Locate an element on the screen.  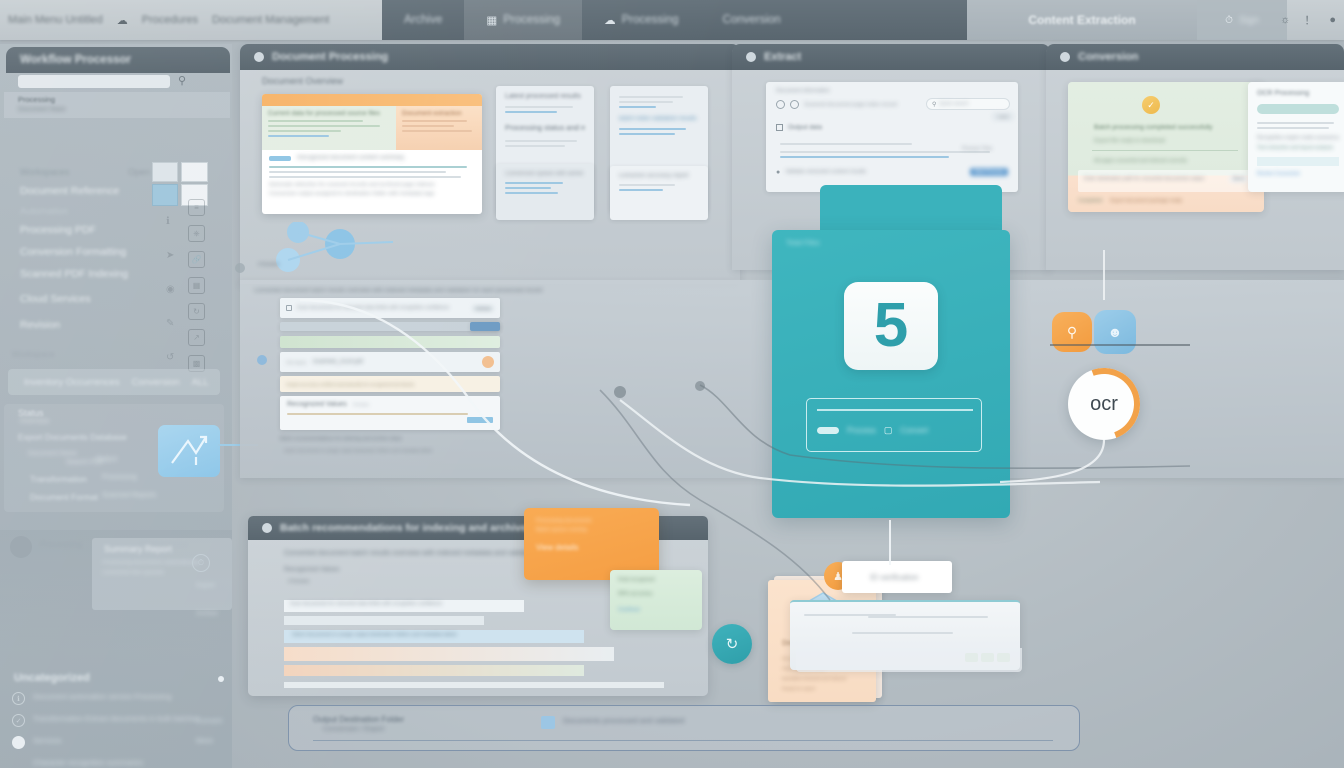
status-strip: Completed Export document package ready is located at coordinates (1166, 201).